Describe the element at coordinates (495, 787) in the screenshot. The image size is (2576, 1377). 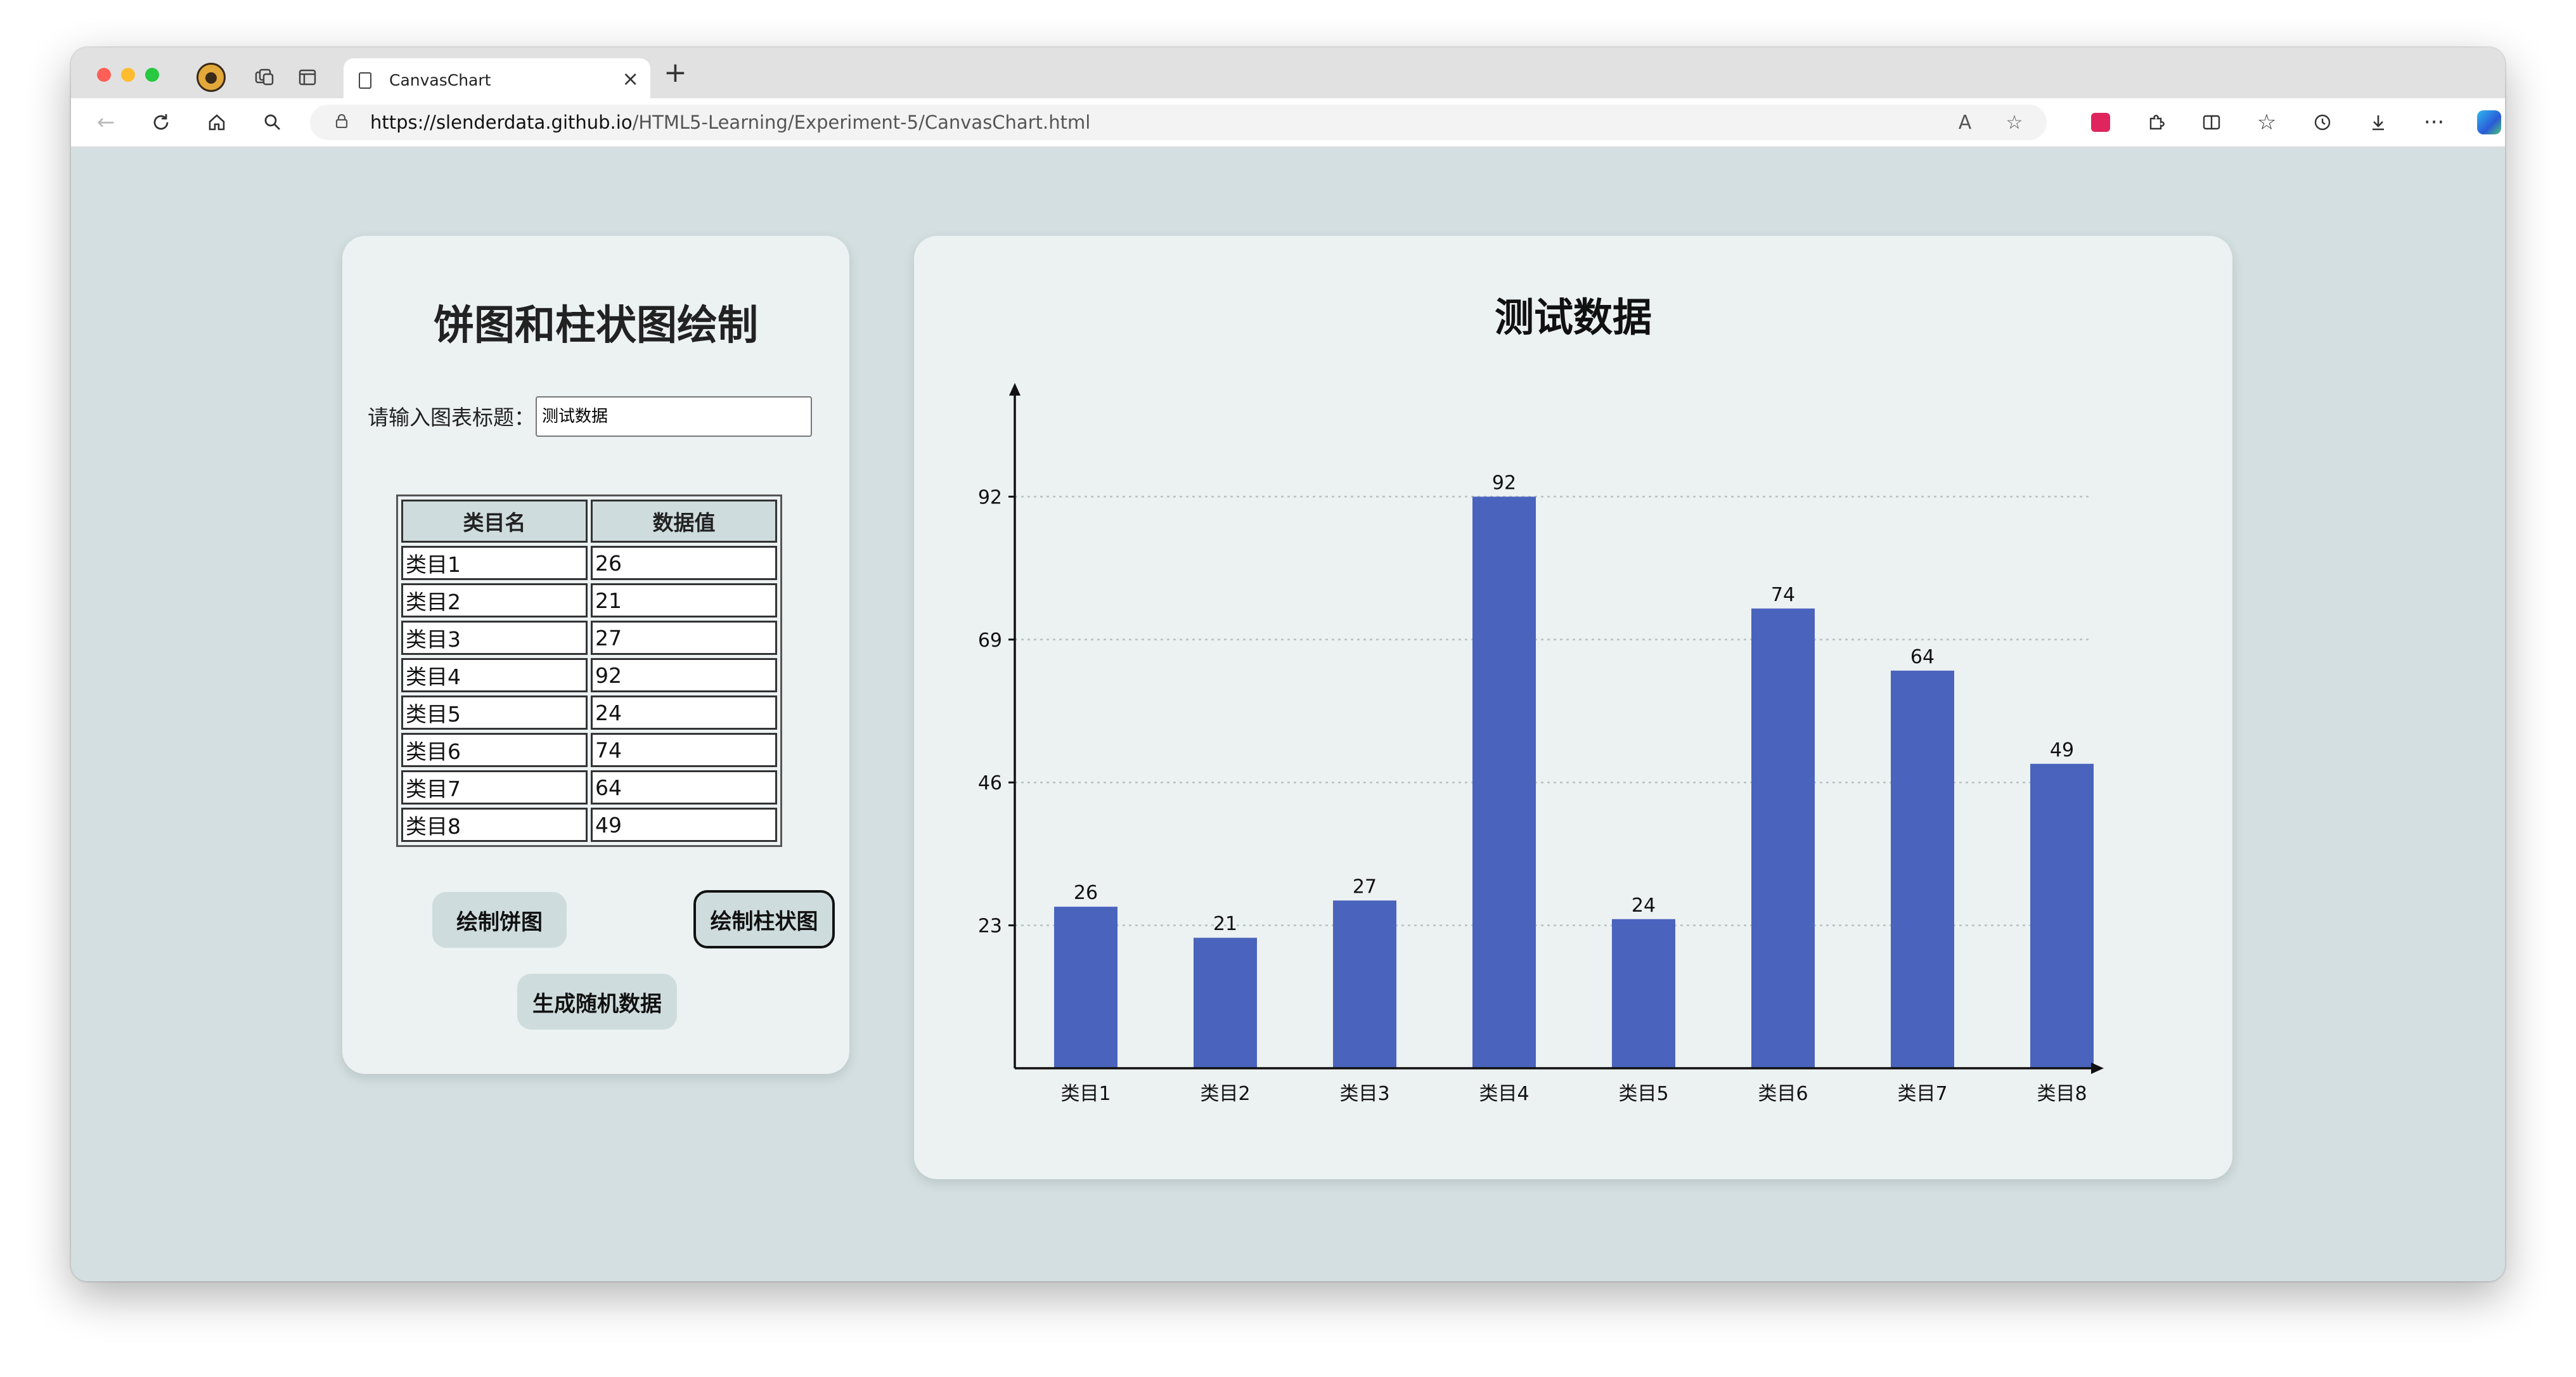
I see `category-name-input: 类目7` at that location.